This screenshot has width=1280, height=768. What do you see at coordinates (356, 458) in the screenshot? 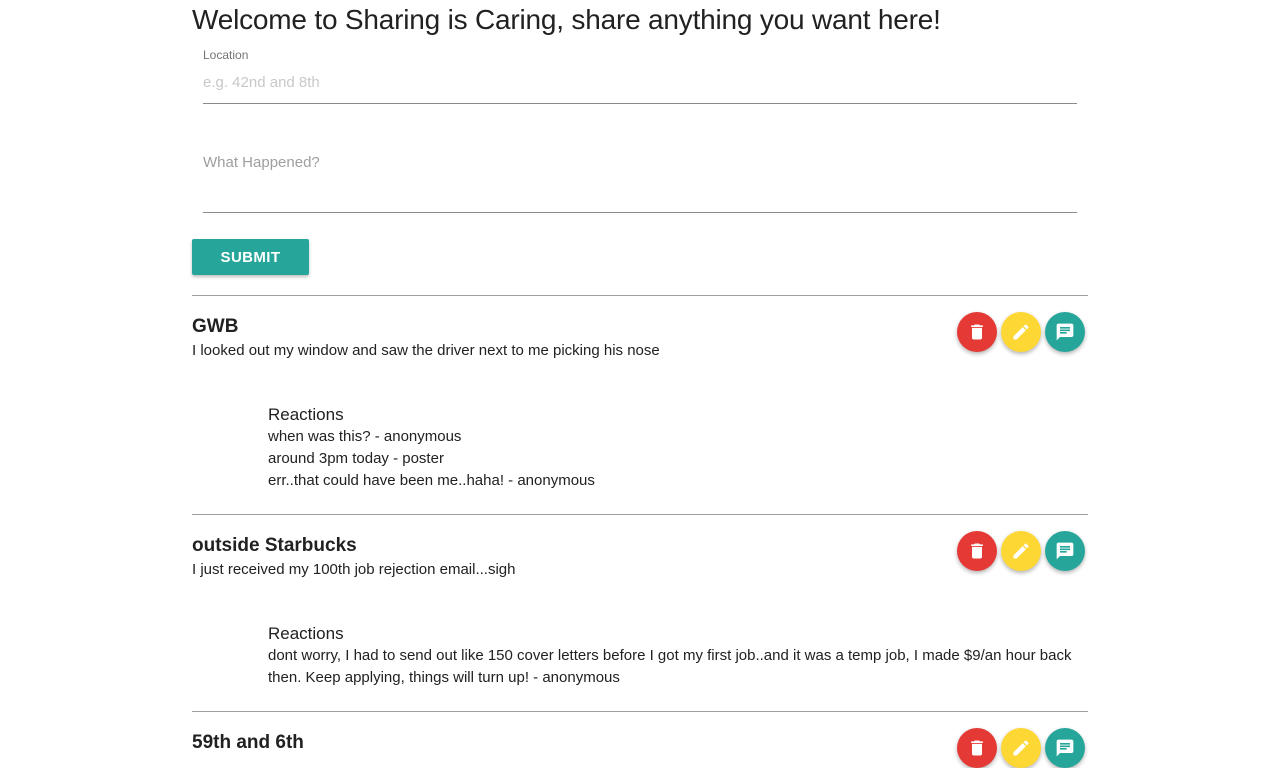
I see `reaction-item: around 3pm today - poster` at bounding box center [356, 458].